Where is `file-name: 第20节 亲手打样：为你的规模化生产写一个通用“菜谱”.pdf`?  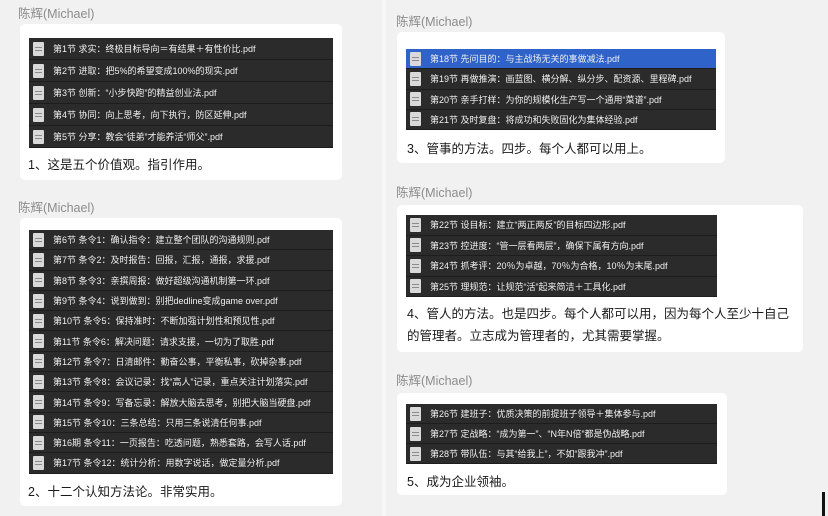 file-name: 第20节 亲手打样：为你的规模化生产写一个通用“菜谱”.pdf is located at coordinates (546, 99).